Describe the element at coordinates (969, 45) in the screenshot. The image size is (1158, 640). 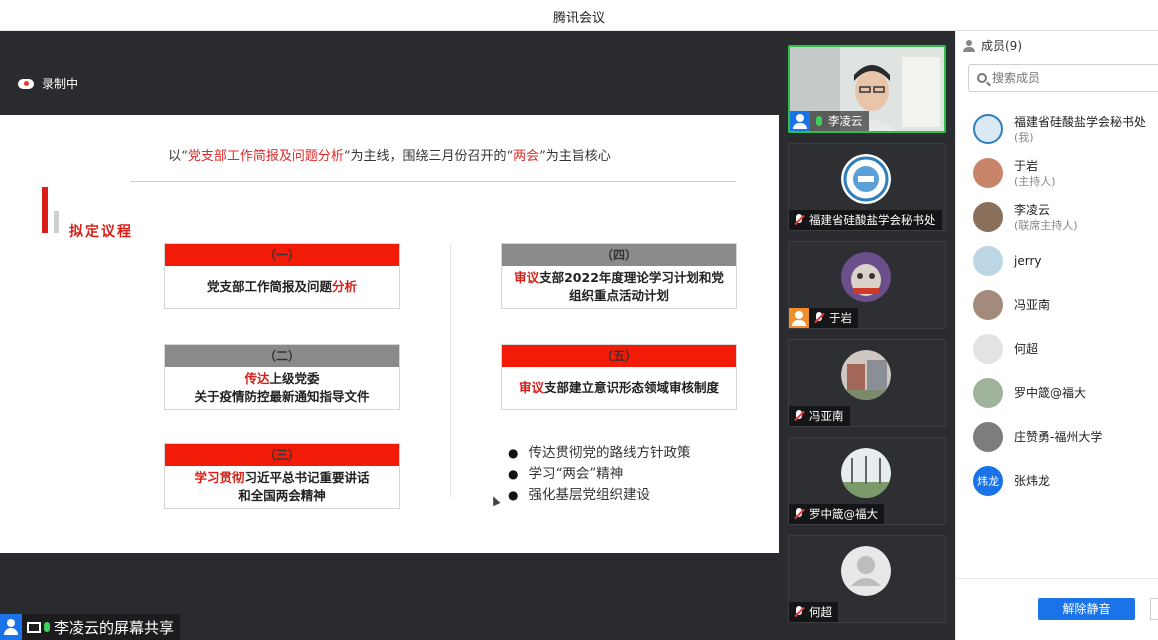
I see `members-icon` at that location.